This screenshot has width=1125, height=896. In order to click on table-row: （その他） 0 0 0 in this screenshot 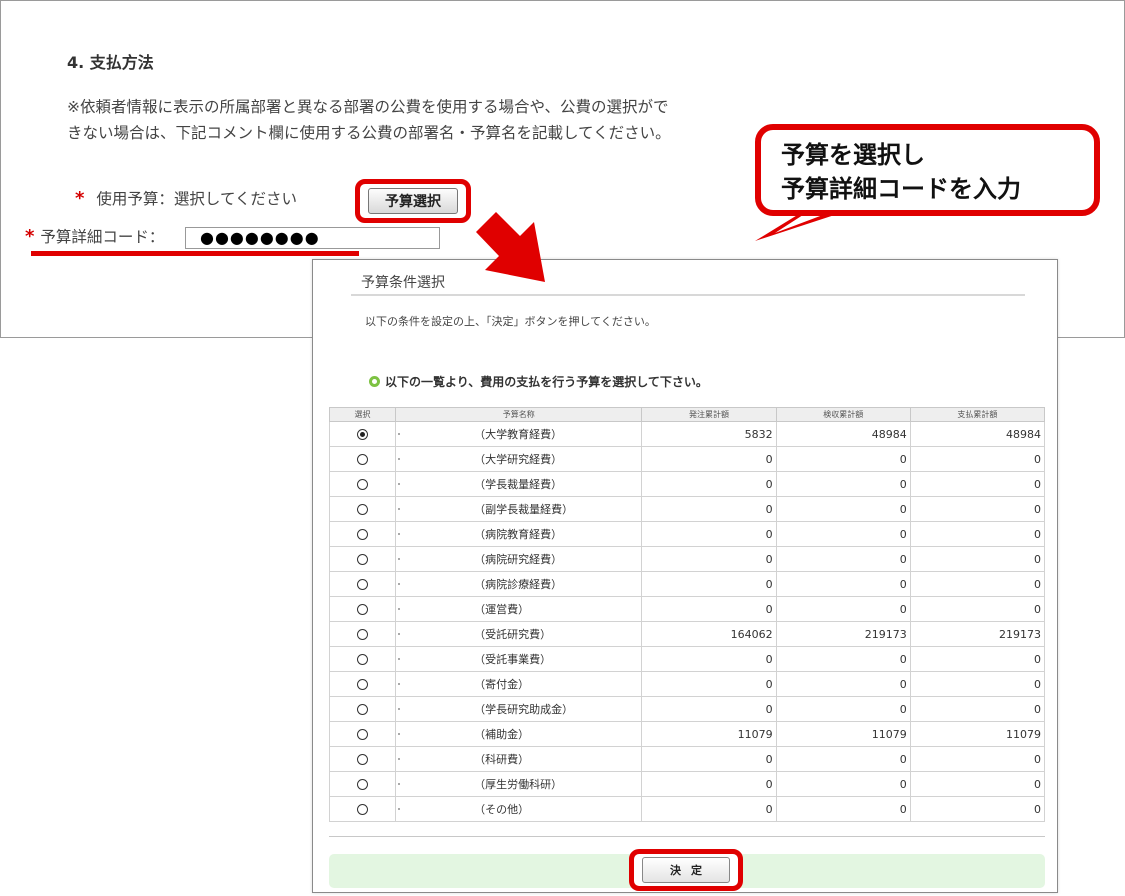, I will do `click(687, 809)`.